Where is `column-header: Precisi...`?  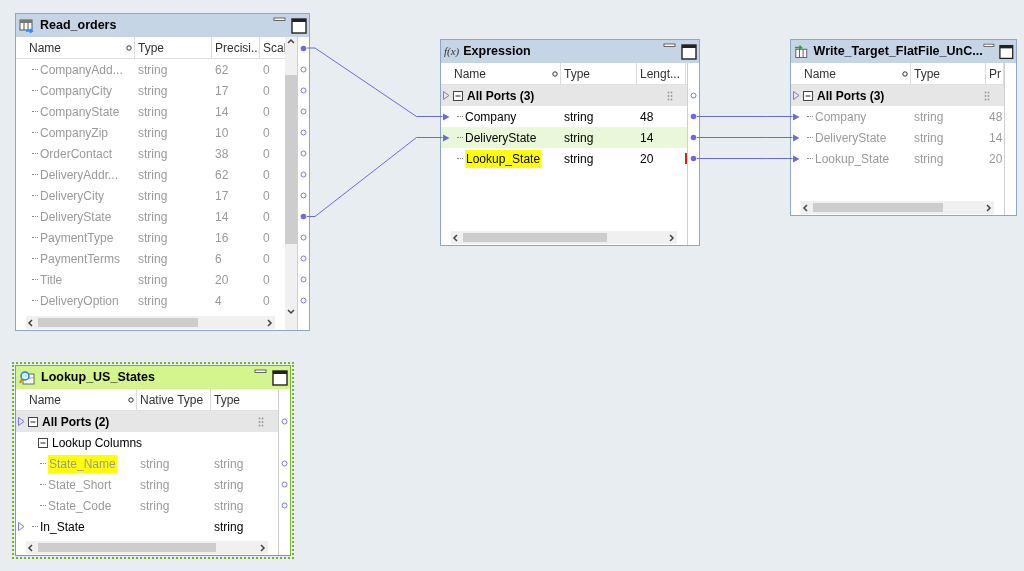 column-header: Precisi... is located at coordinates (236, 47).